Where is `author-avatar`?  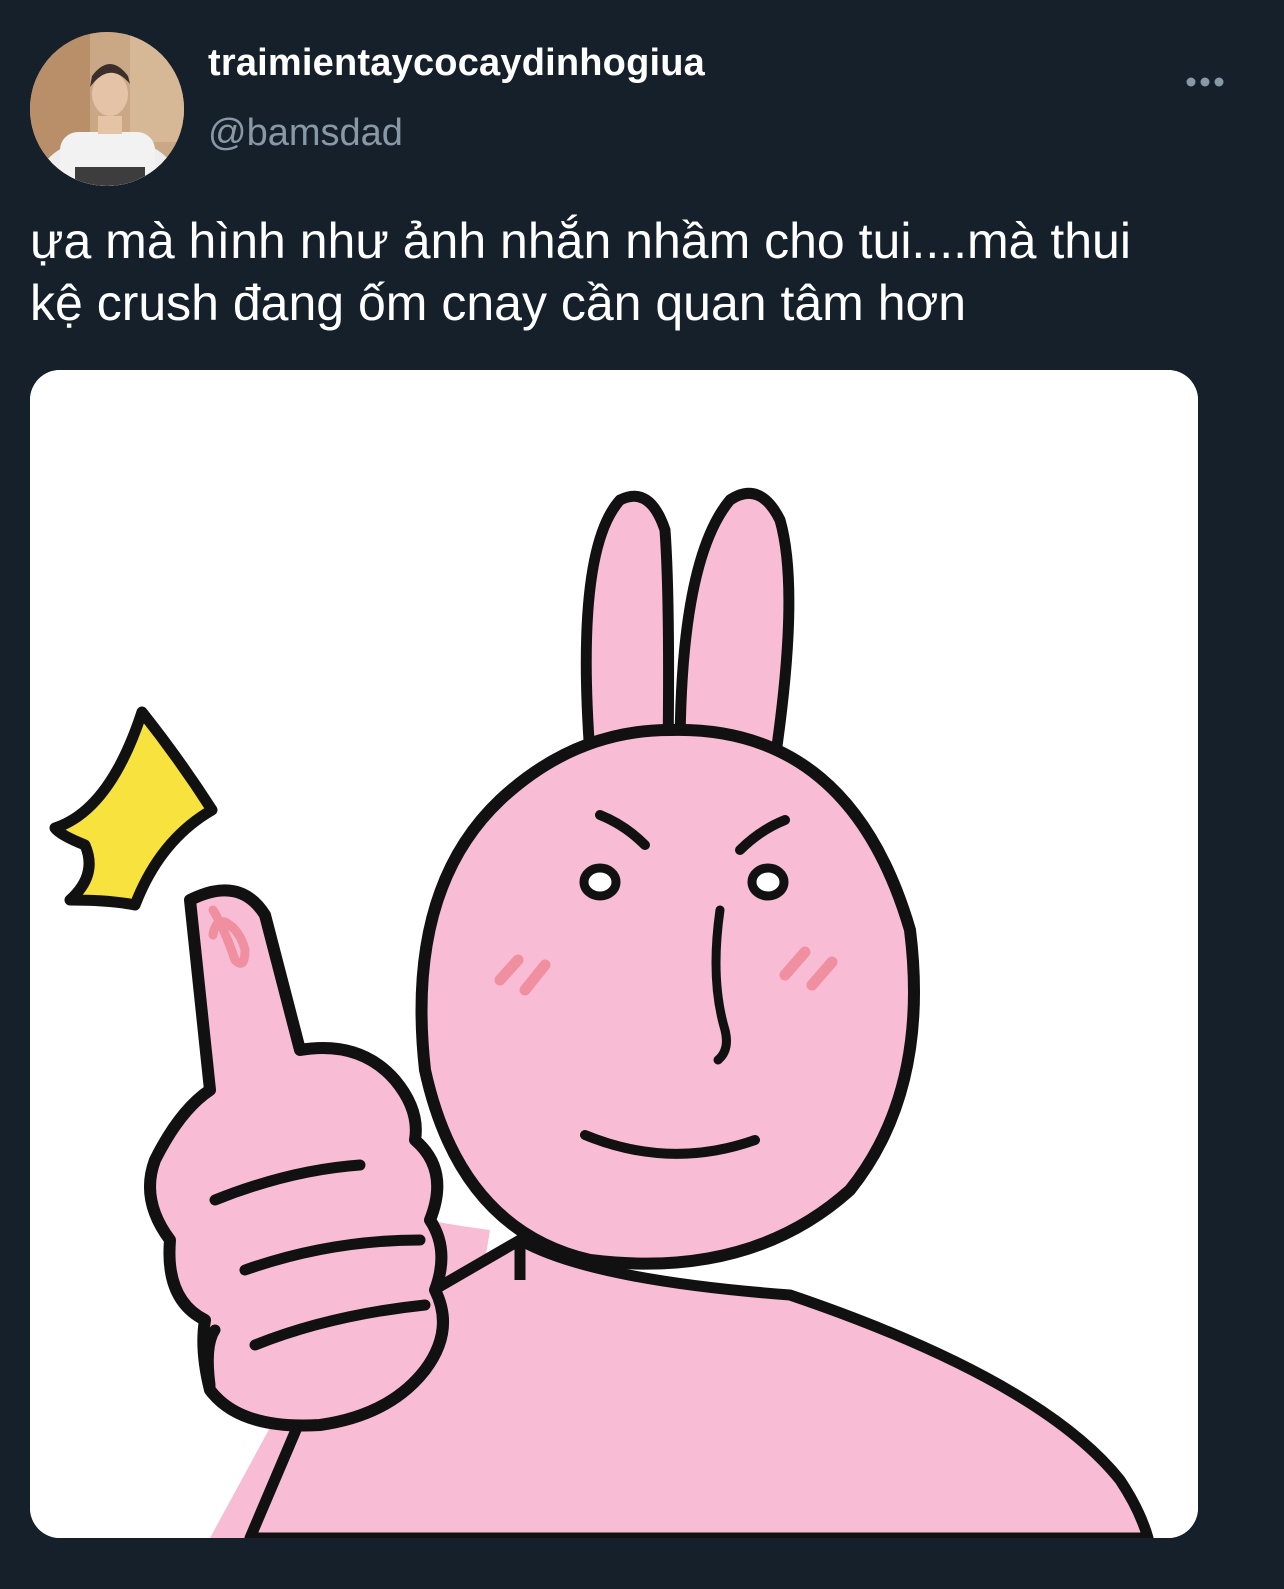 author-avatar is located at coordinates (107, 109).